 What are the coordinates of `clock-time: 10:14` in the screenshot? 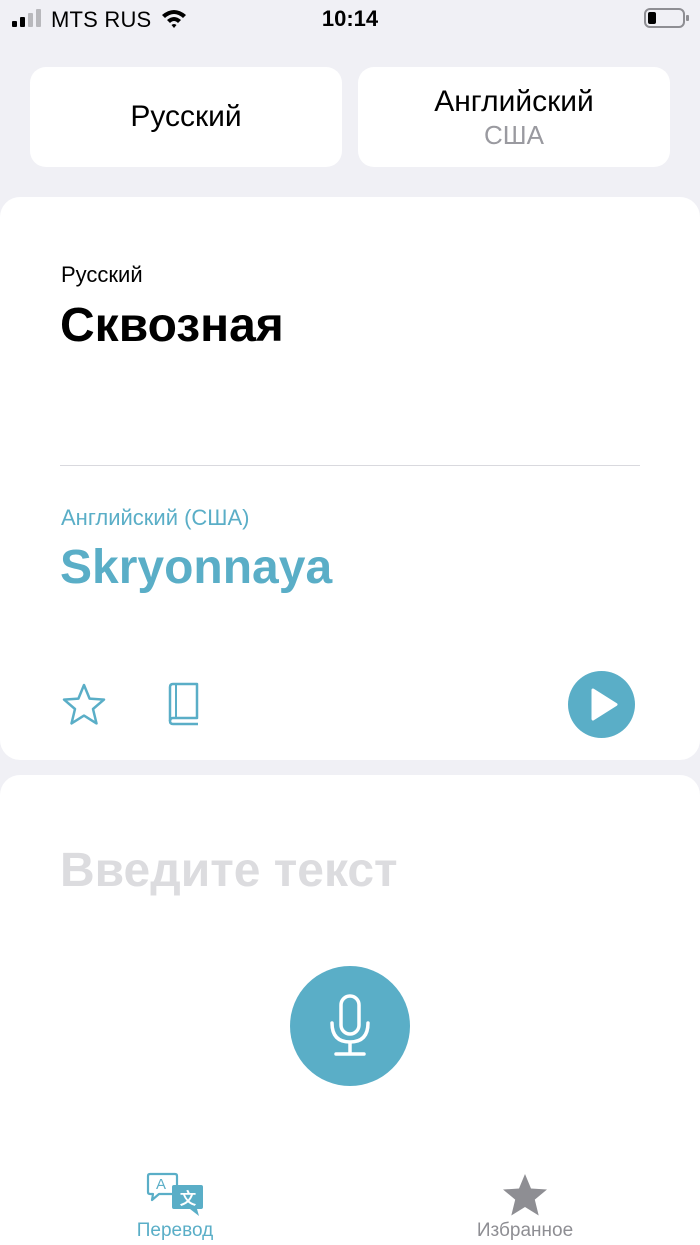 It's located at (350, 18).